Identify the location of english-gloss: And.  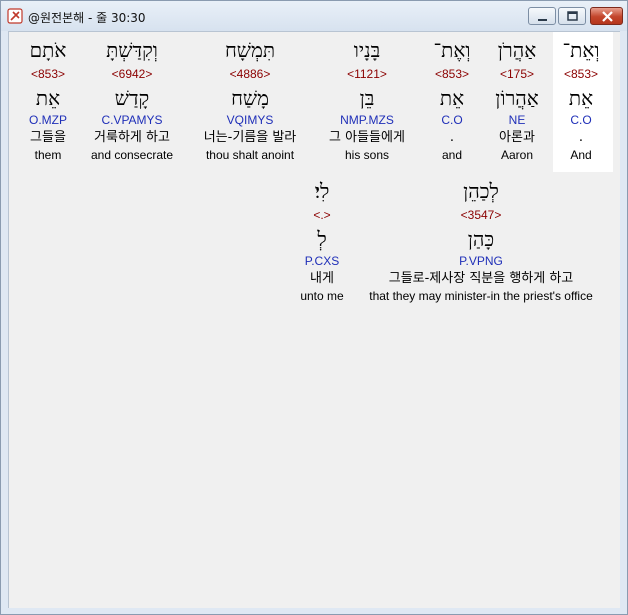
(581, 155).